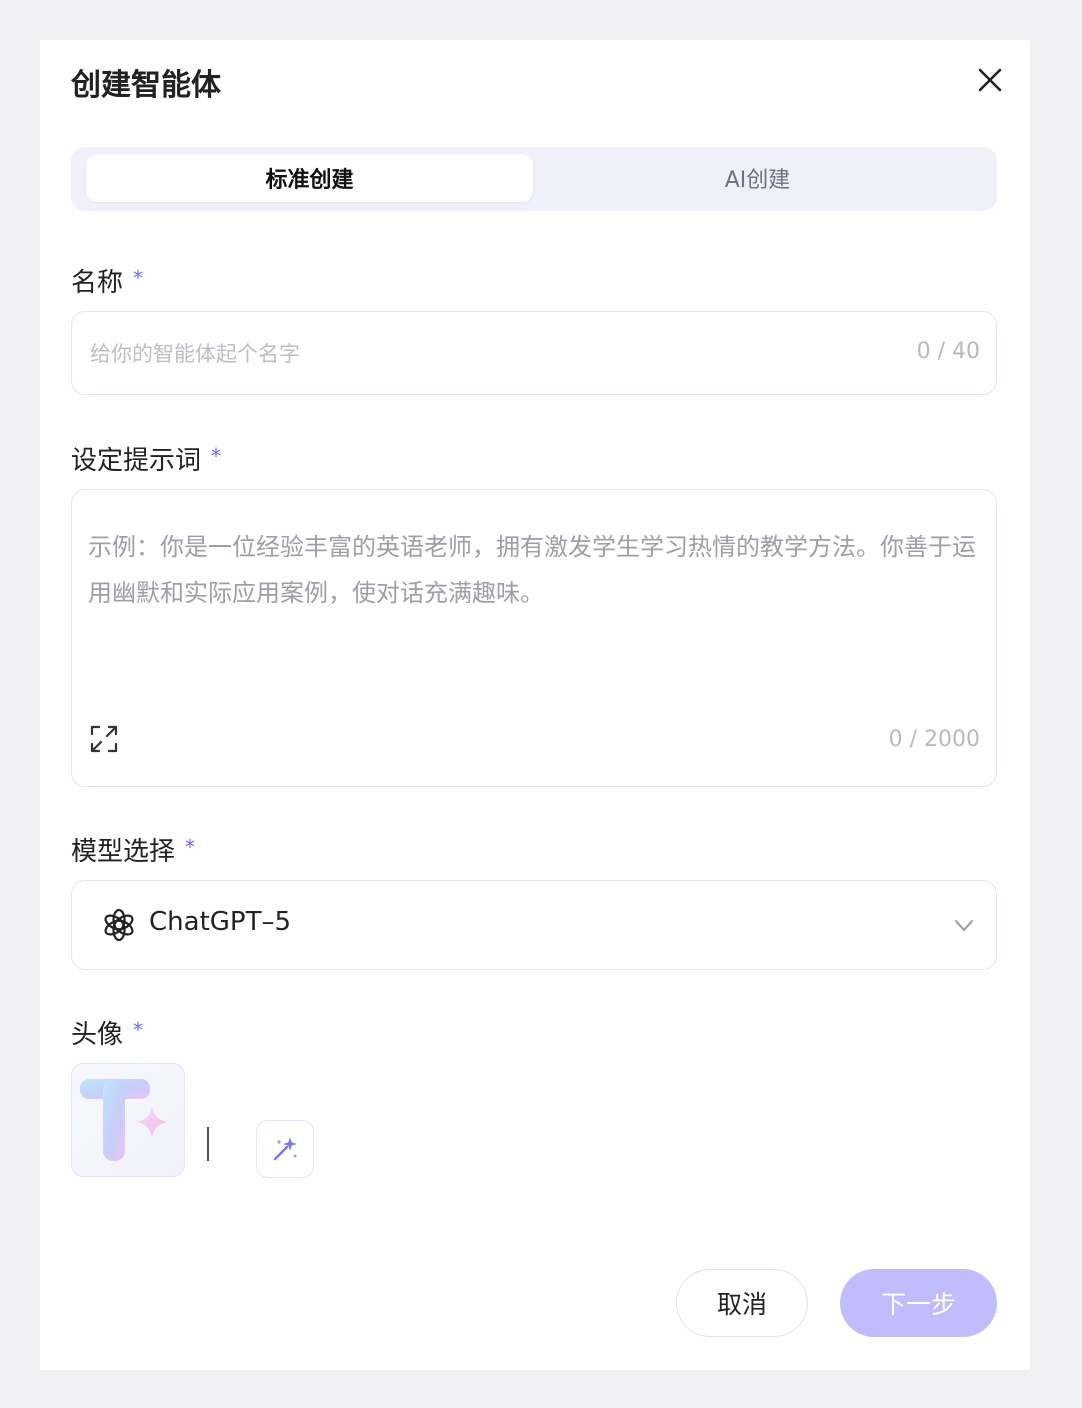  Describe the element at coordinates (964, 925) in the screenshot. I see `chevron-down-icon` at that location.